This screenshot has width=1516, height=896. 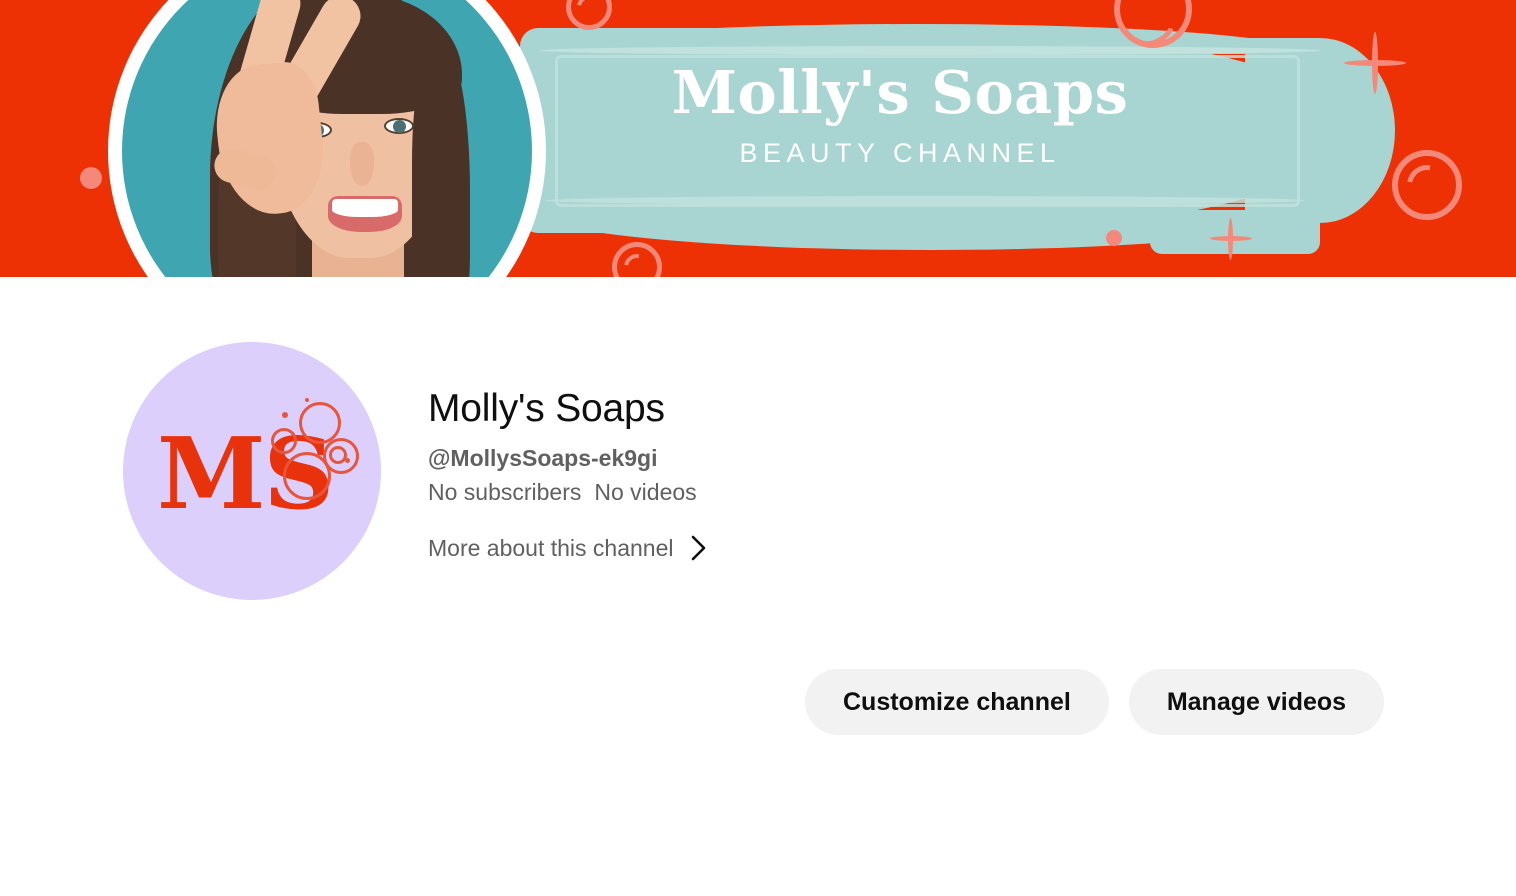 I want to click on more-about-channel-link: More about this channel, so click(x=569, y=548).